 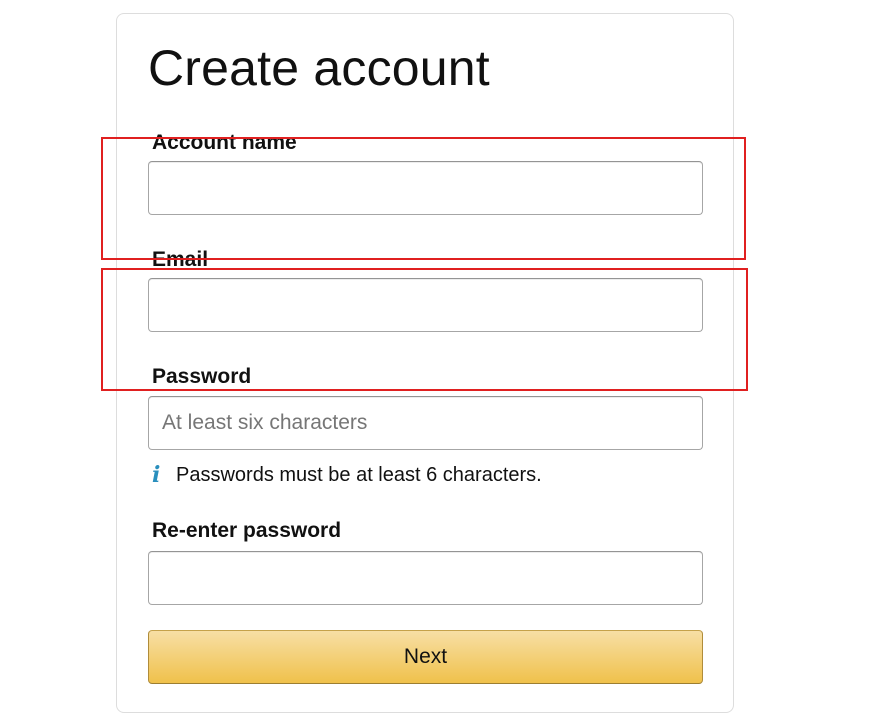 I want to click on password-input, so click(x=425, y=423).